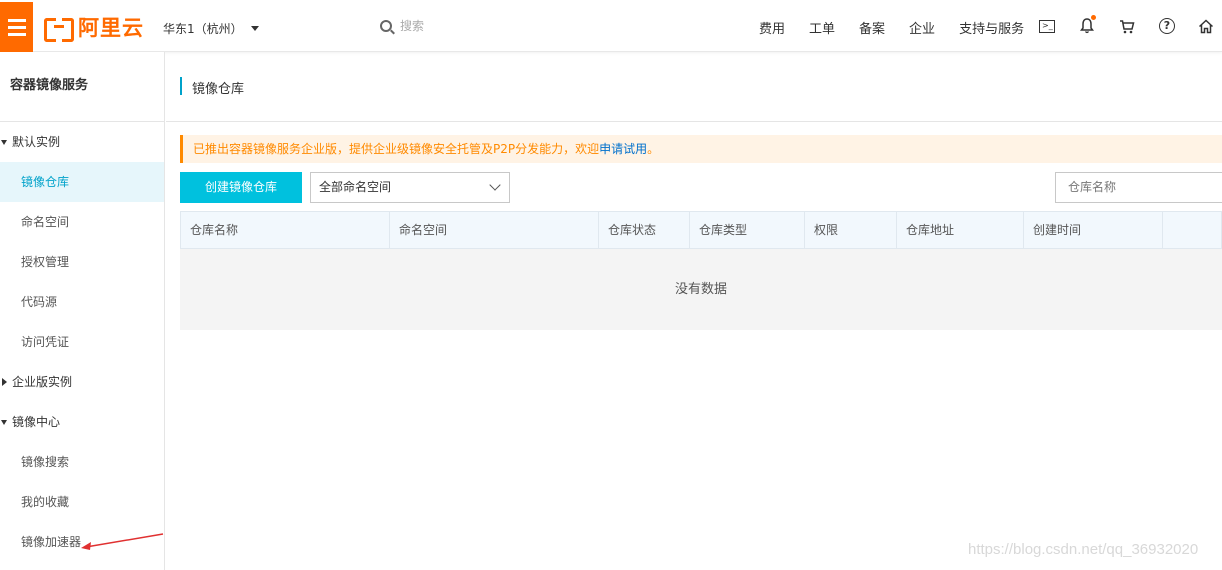 This screenshot has height=570, width=1222. I want to click on sidebar-item-label: 默认实例, so click(36, 142).